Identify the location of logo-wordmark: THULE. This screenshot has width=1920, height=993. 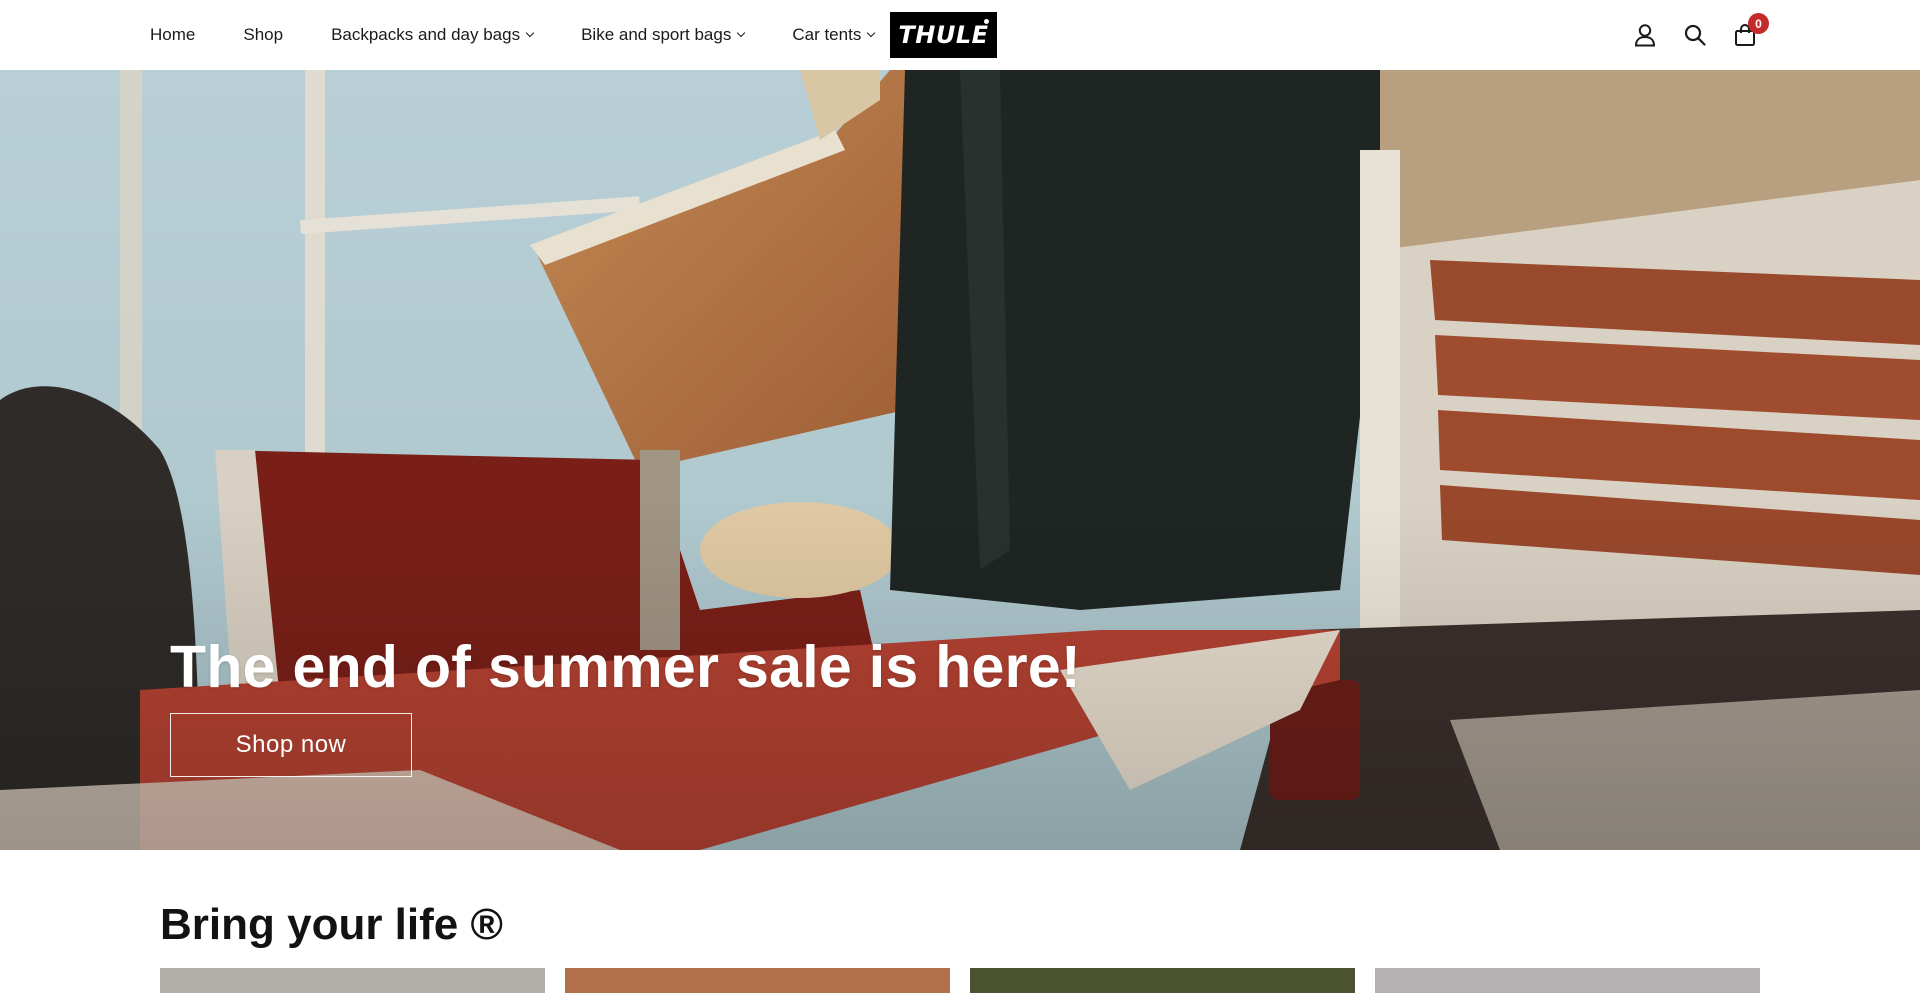
(943, 35).